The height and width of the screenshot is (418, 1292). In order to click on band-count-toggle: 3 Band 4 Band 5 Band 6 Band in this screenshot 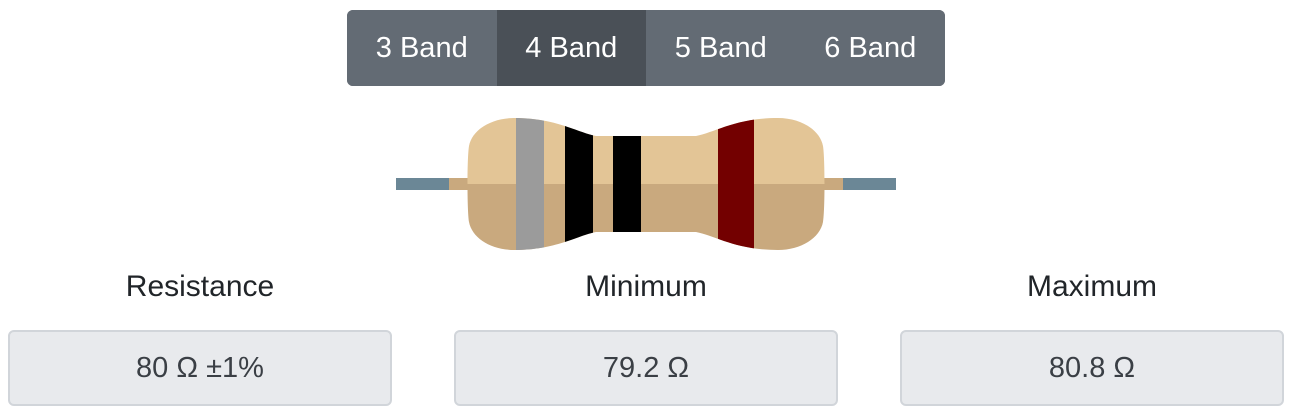, I will do `click(646, 48)`.